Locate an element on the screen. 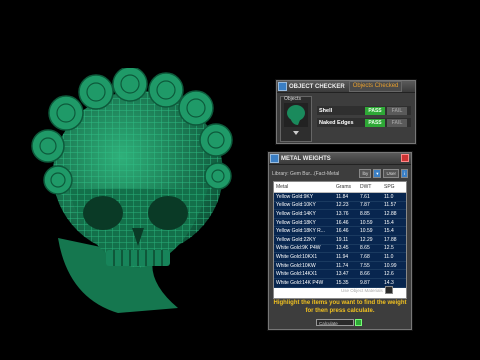 This screenshot has height=360, width=480. info-icon: i is located at coordinates (404, 173).